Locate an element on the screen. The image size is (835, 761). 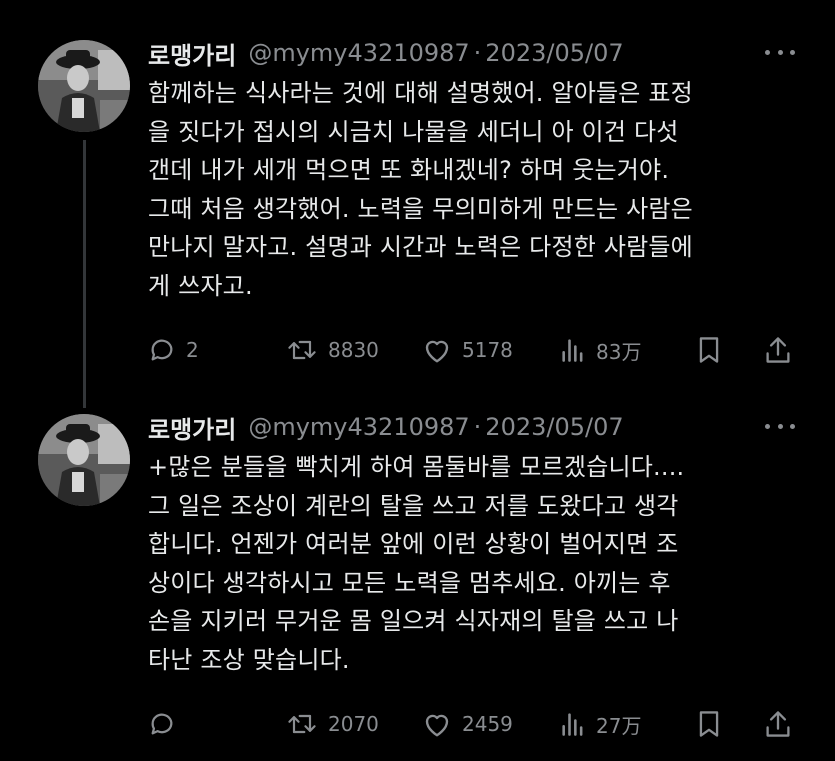
thread-connector-line is located at coordinates (84, 274).